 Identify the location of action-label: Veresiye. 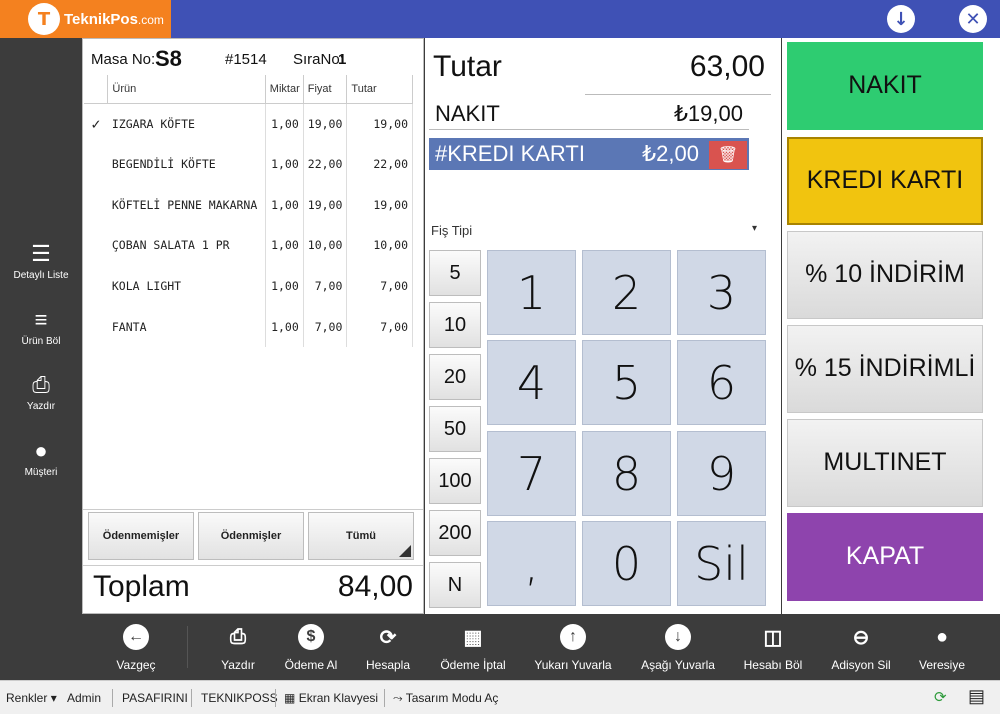
(942, 665).